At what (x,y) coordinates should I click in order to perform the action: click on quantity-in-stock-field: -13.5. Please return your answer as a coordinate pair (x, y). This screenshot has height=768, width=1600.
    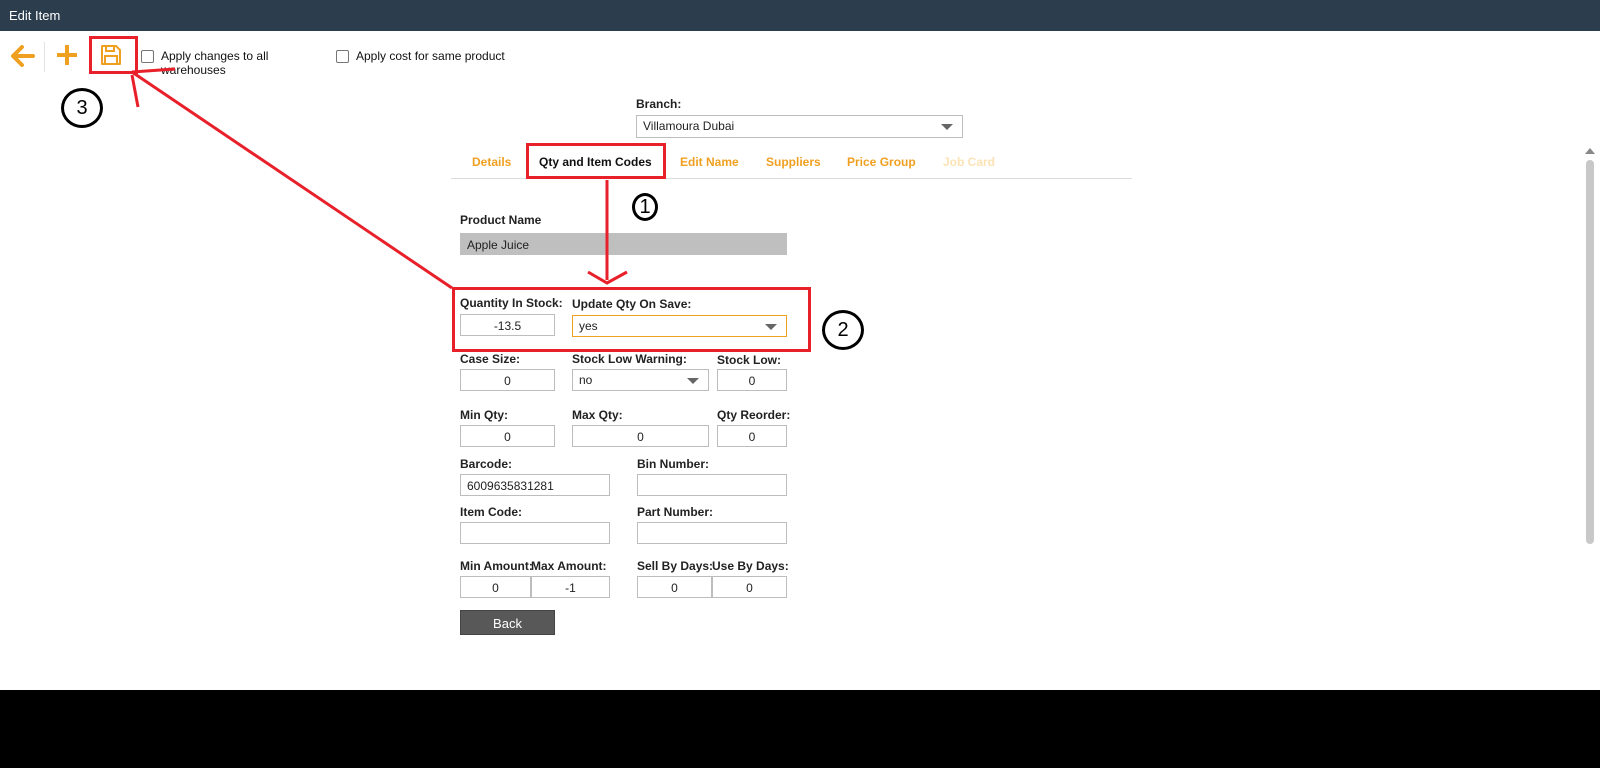
    Looking at the image, I should click on (507, 325).